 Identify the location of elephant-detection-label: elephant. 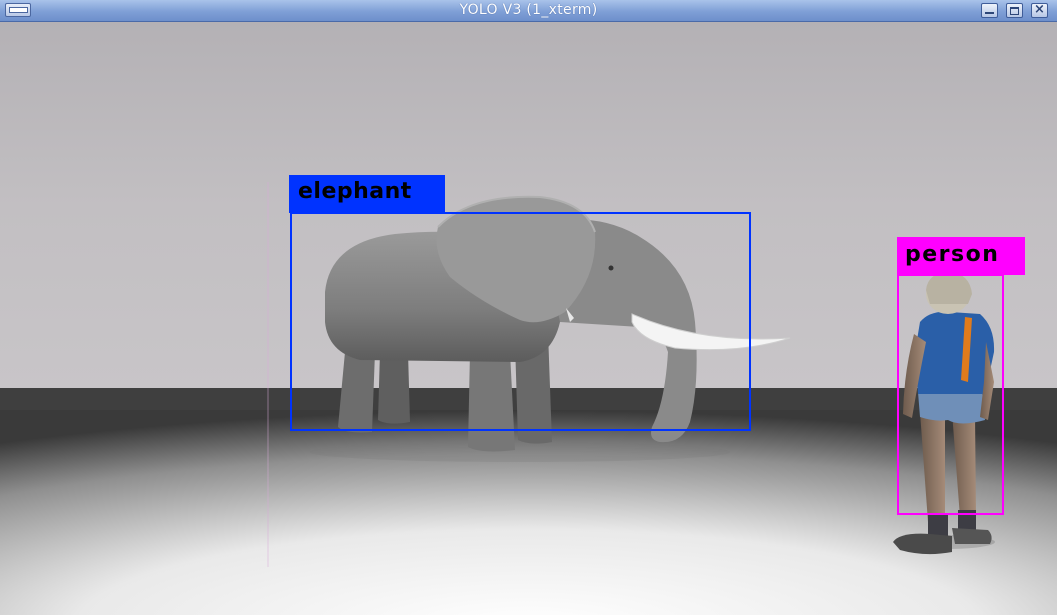
(367, 194).